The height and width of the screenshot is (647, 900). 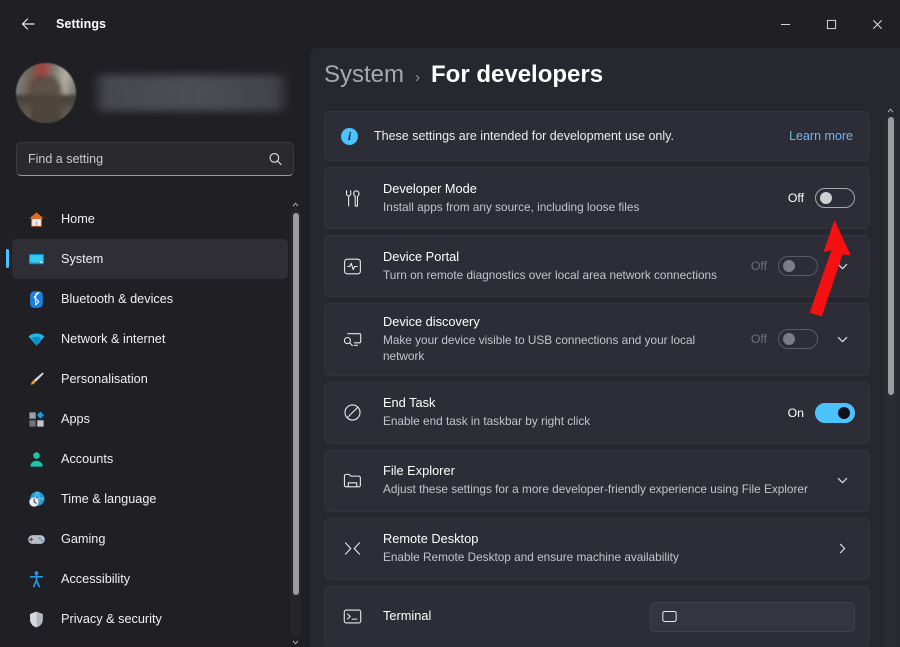 What do you see at coordinates (150, 379) in the screenshot?
I see `sidebar-item-personalisation: Personalisation` at bounding box center [150, 379].